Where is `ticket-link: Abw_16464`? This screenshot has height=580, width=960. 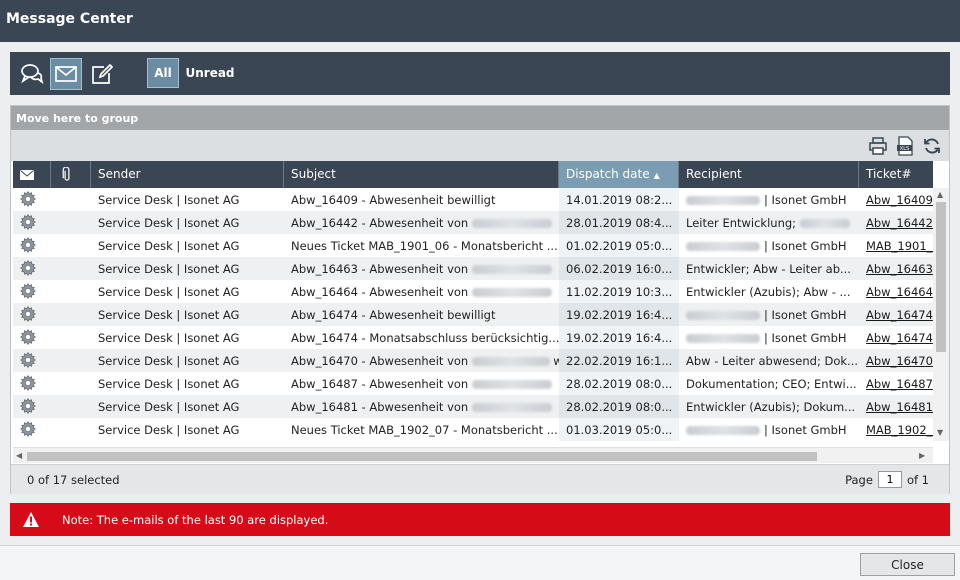
ticket-link: Abw_16464 is located at coordinates (899, 292).